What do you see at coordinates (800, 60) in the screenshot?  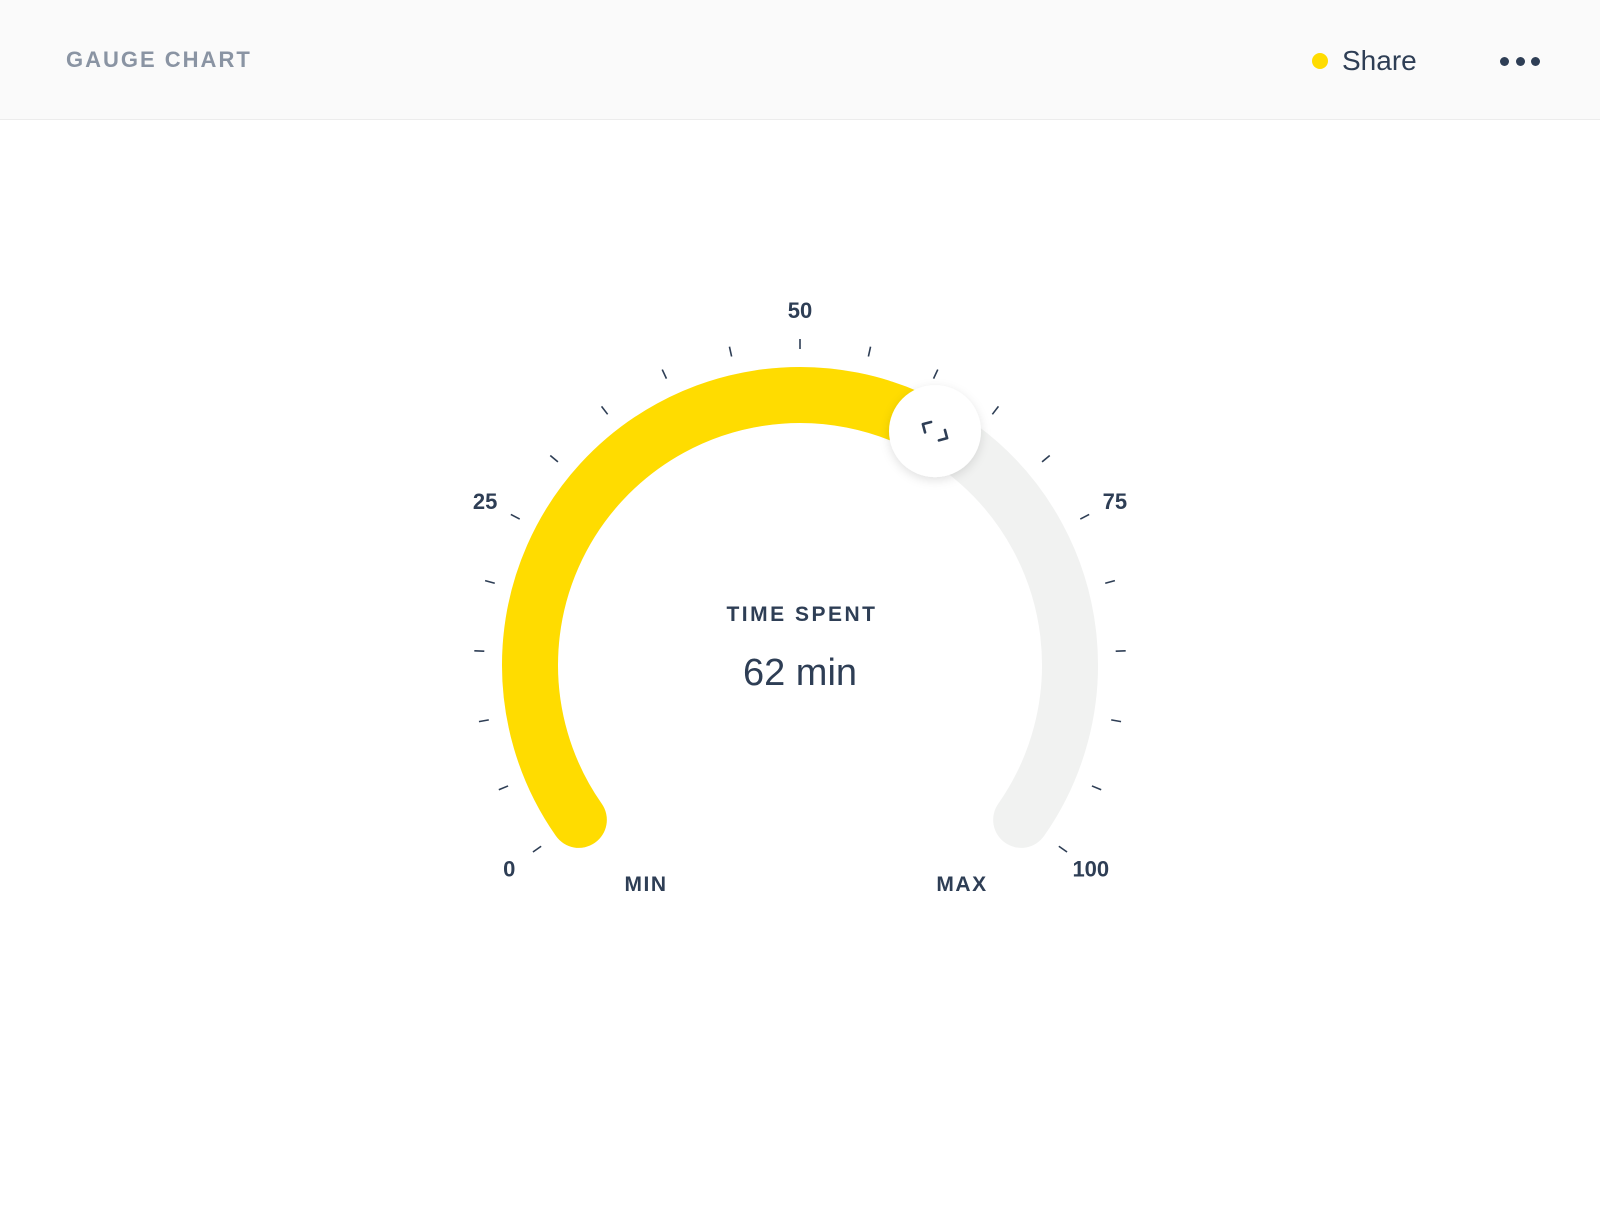 I see `header-bar: GAUGE CHART Share` at bounding box center [800, 60].